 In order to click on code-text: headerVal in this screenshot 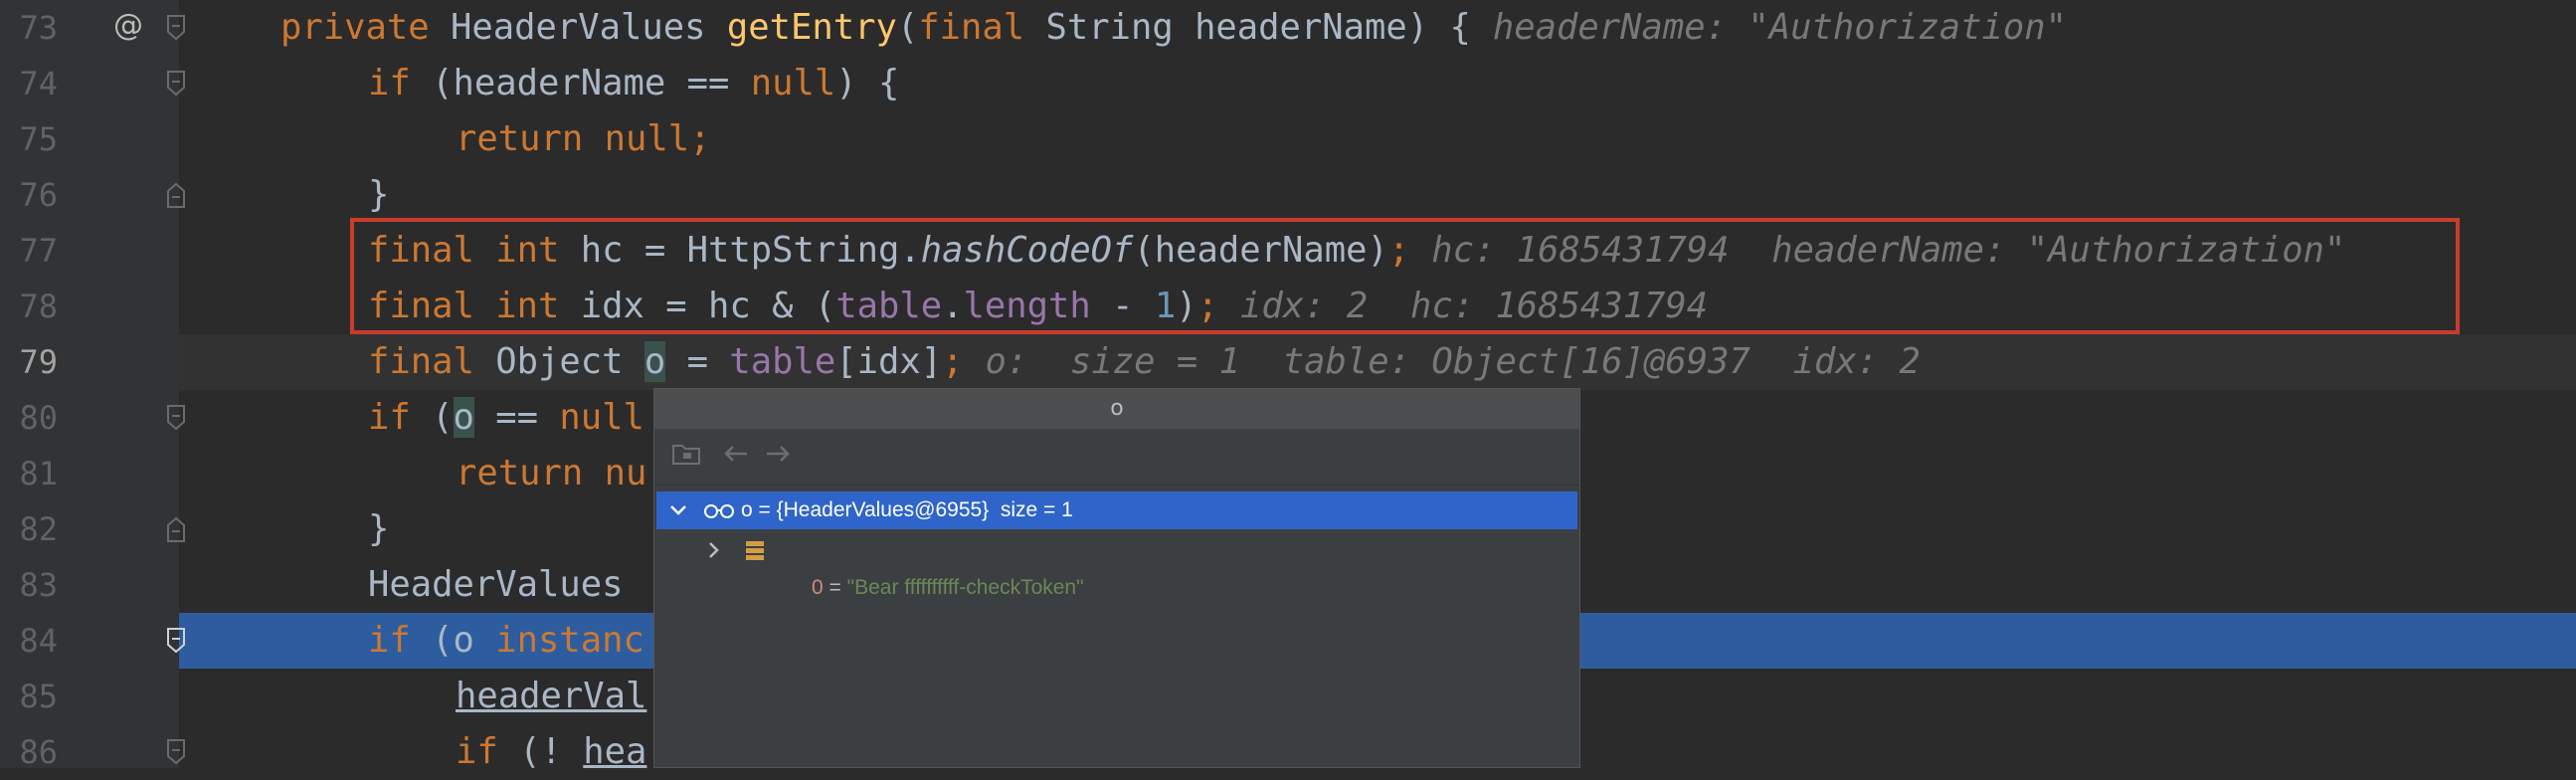, I will do `click(551, 696)`.